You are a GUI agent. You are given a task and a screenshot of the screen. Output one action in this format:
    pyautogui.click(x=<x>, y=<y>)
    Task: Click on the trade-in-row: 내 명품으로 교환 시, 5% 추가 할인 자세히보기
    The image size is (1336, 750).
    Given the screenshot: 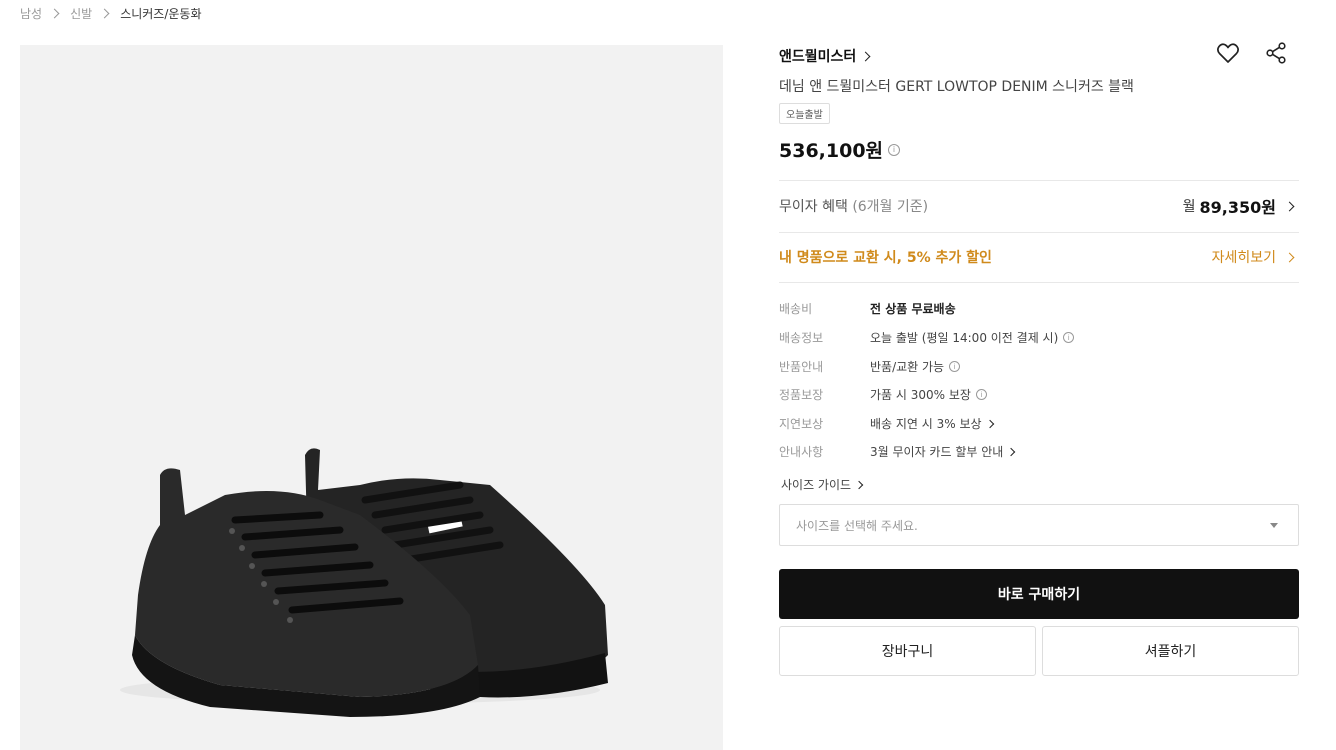 What is the action you would take?
    pyautogui.click(x=1039, y=257)
    